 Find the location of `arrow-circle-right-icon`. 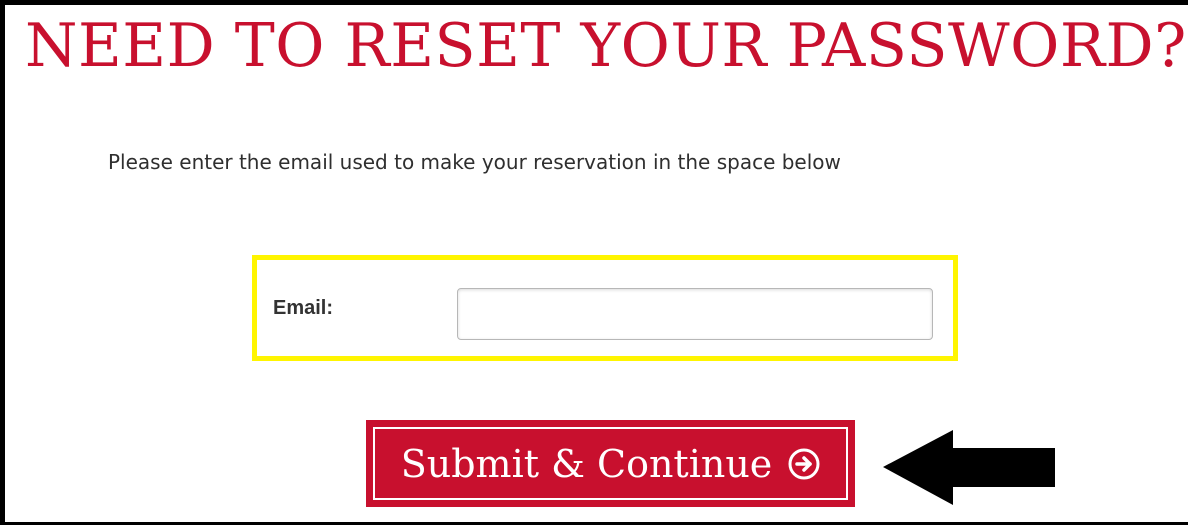

arrow-circle-right-icon is located at coordinates (804, 463).